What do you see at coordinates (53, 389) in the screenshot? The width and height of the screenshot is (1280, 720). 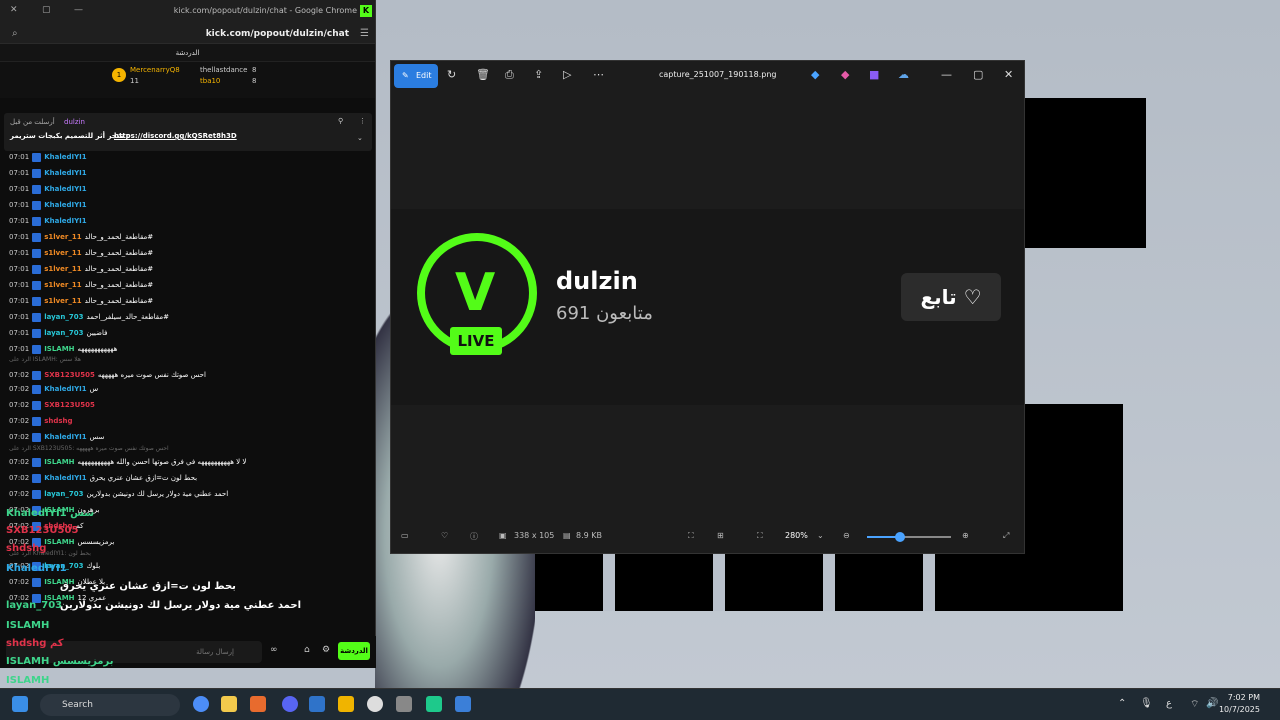 I see `chat-message: 07:02 KhaledIYI1 س` at bounding box center [53, 389].